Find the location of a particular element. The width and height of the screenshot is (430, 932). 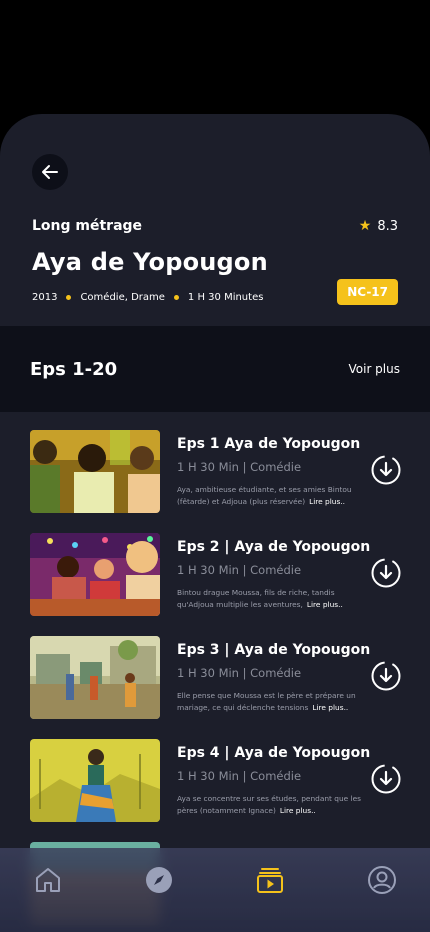

duration: 1 H 30 Minutes is located at coordinates (225, 297).